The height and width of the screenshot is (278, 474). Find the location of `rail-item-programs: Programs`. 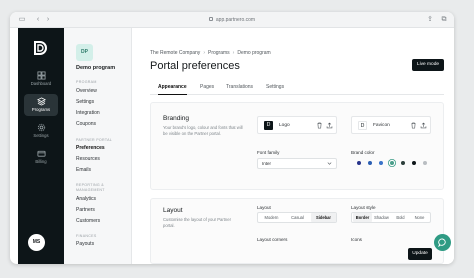

rail-item-programs: Programs is located at coordinates (41, 105).